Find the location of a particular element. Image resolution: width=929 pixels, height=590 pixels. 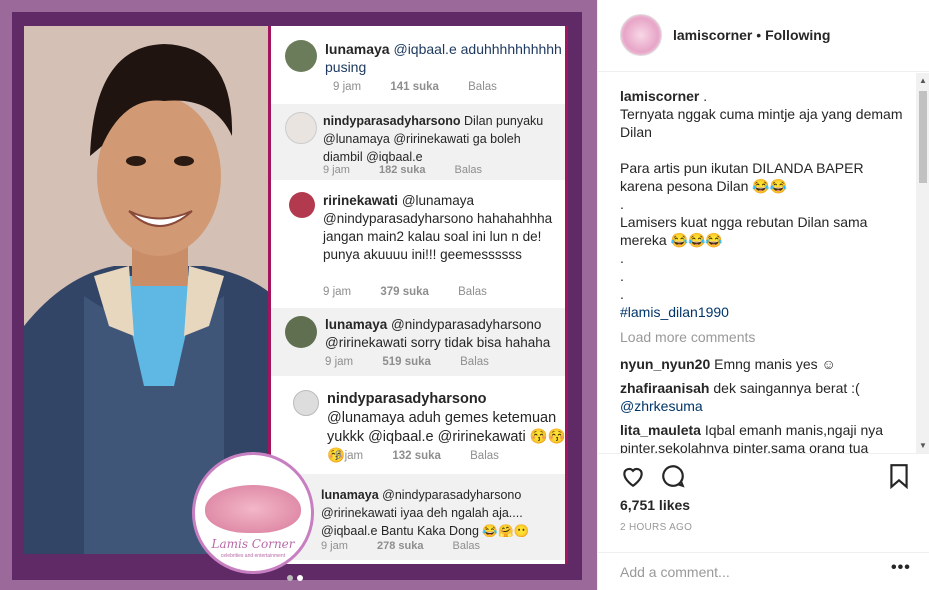

comment-text: dek saingannya berat :( is located at coordinates (786, 388).